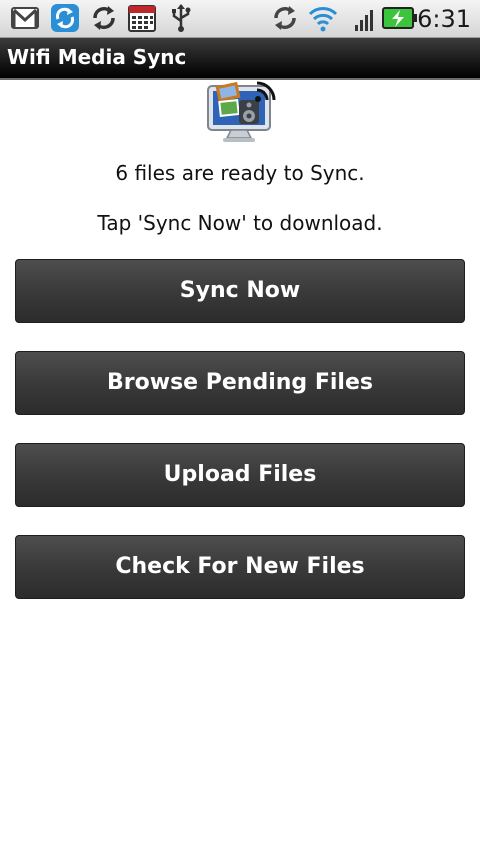  What do you see at coordinates (240, 173) in the screenshot?
I see `status-message: 6 files are ready to Sync.` at bounding box center [240, 173].